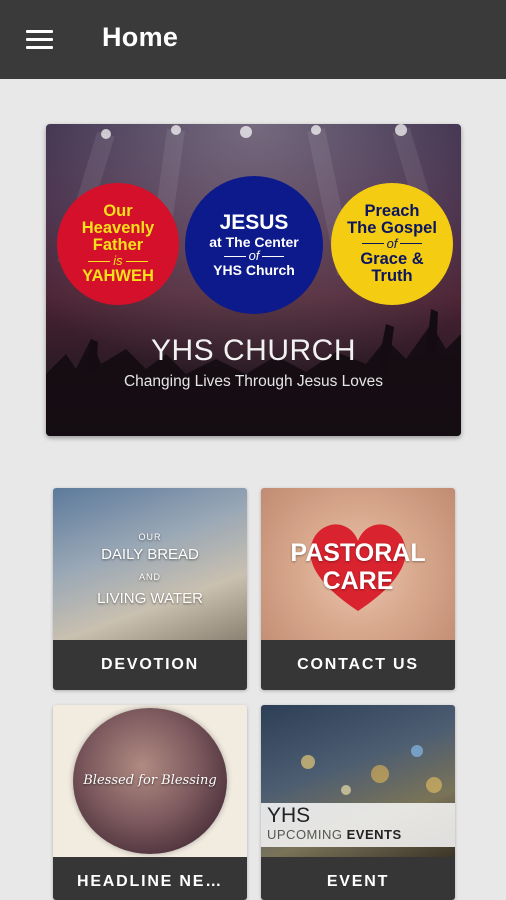  What do you see at coordinates (39, 40) in the screenshot?
I see `hamburger-menu-icon` at bounding box center [39, 40].